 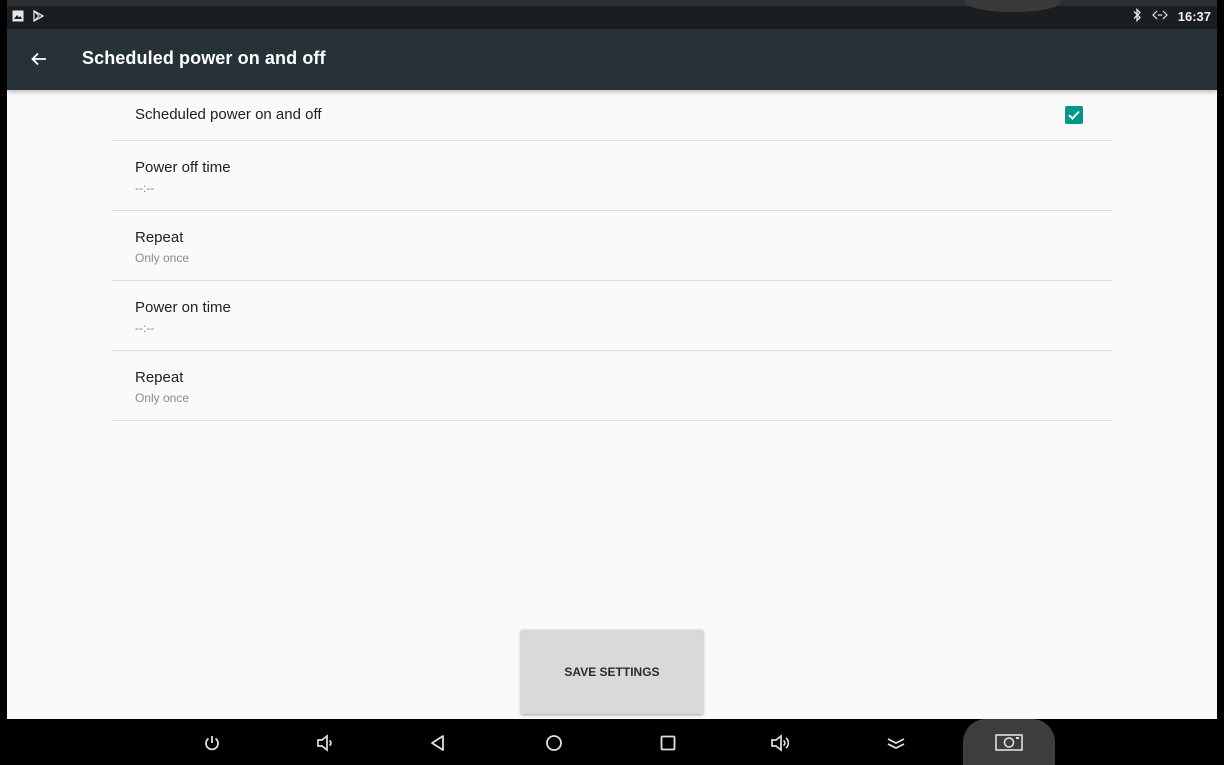 What do you see at coordinates (781, 743) in the screenshot?
I see `volume-up-icon` at bounding box center [781, 743].